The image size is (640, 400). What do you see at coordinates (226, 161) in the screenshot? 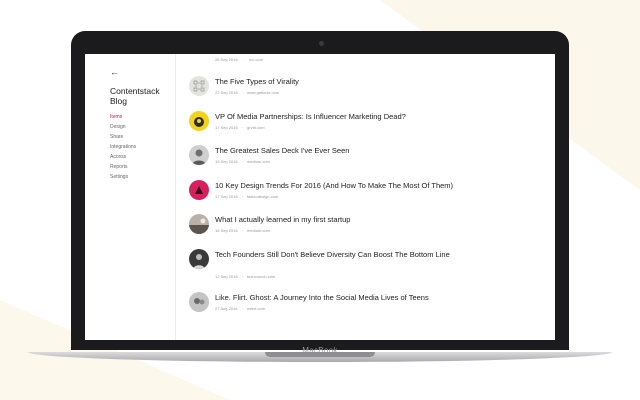
I see `item-date: 19 Sep 2016` at bounding box center [226, 161].